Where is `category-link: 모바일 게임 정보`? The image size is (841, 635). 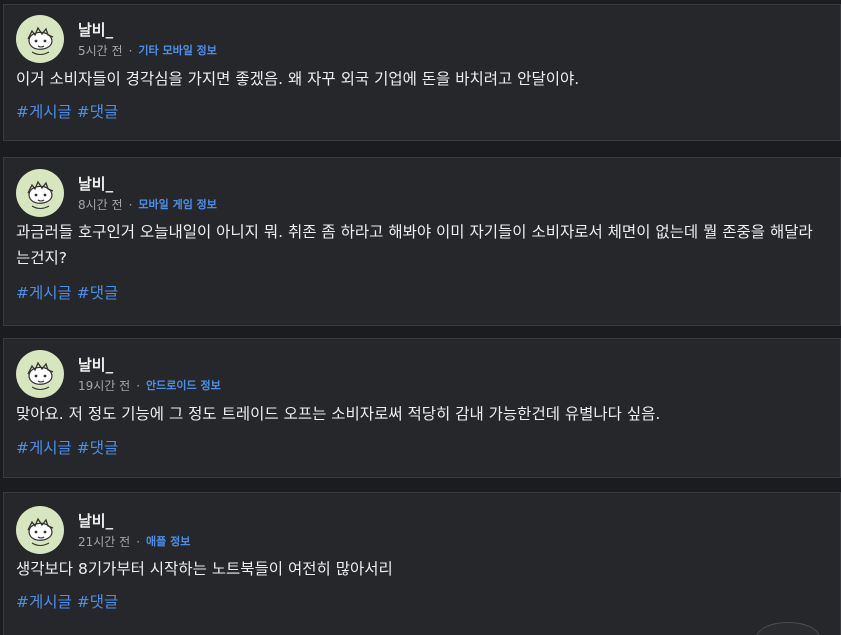 category-link: 모바일 게임 정보 is located at coordinates (177, 205).